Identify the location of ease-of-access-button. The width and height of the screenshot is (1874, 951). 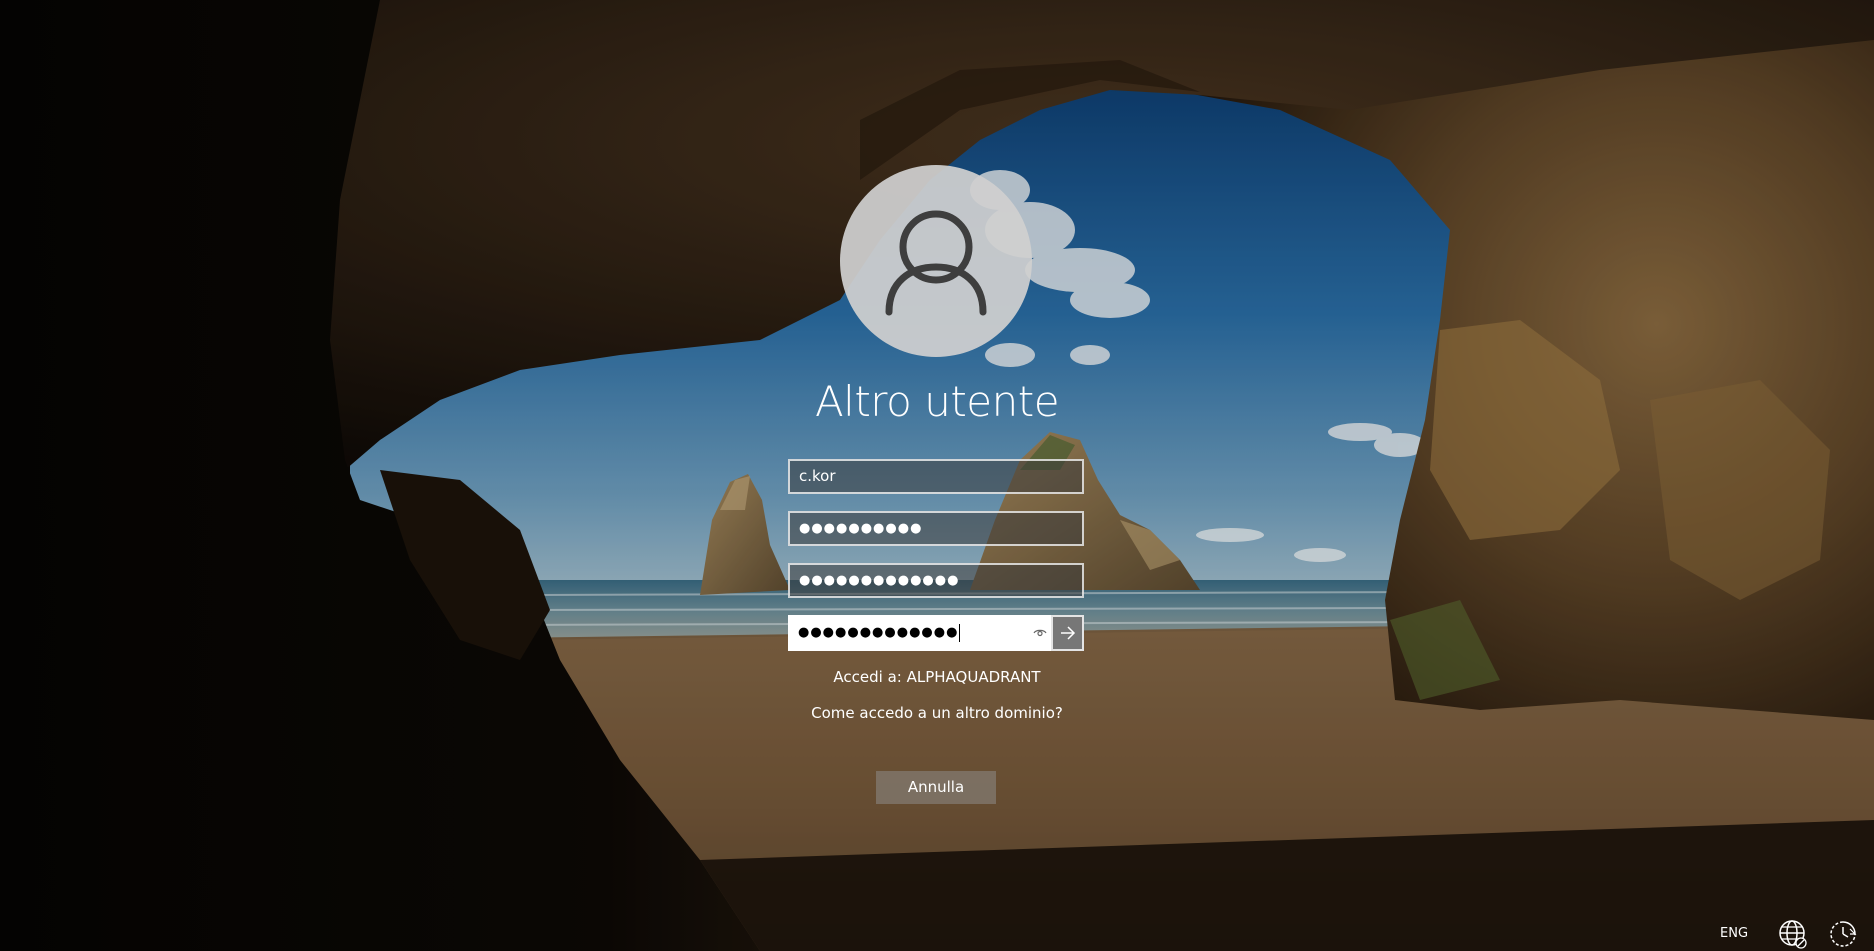
(1843, 934).